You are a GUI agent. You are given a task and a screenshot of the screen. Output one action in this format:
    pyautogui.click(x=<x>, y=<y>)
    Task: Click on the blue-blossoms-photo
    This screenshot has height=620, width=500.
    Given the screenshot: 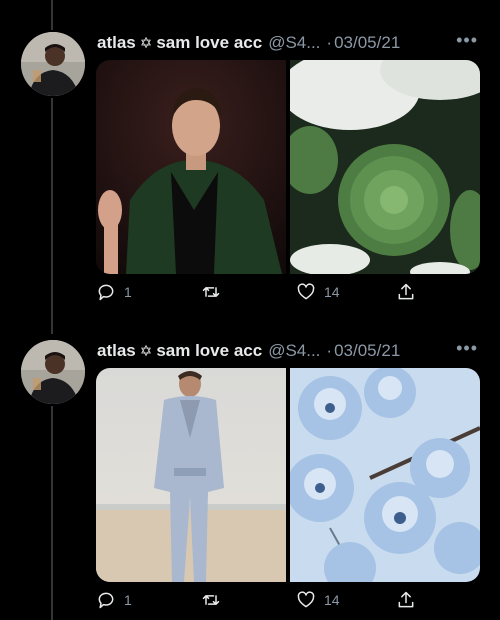 What is the action you would take?
    pyautogui.click(x=385, y=475)
    